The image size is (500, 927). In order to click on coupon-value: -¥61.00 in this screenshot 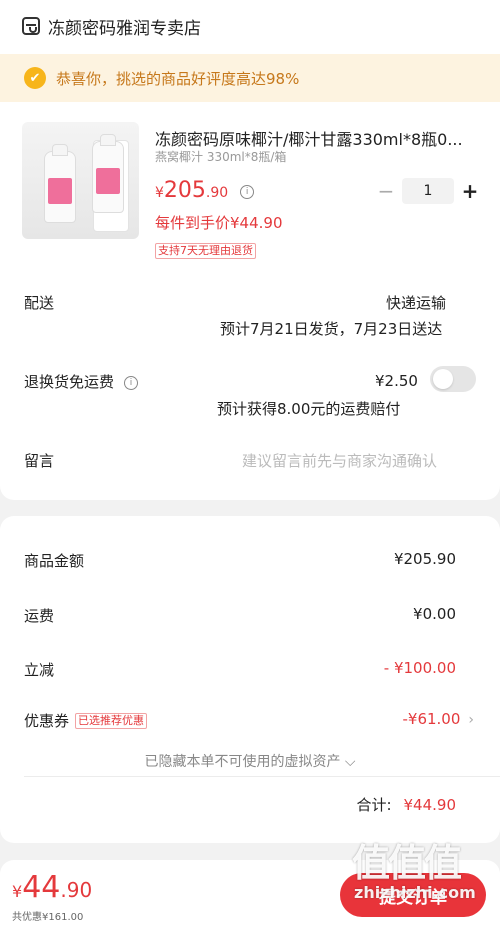, I will do `click(431, 719)`.